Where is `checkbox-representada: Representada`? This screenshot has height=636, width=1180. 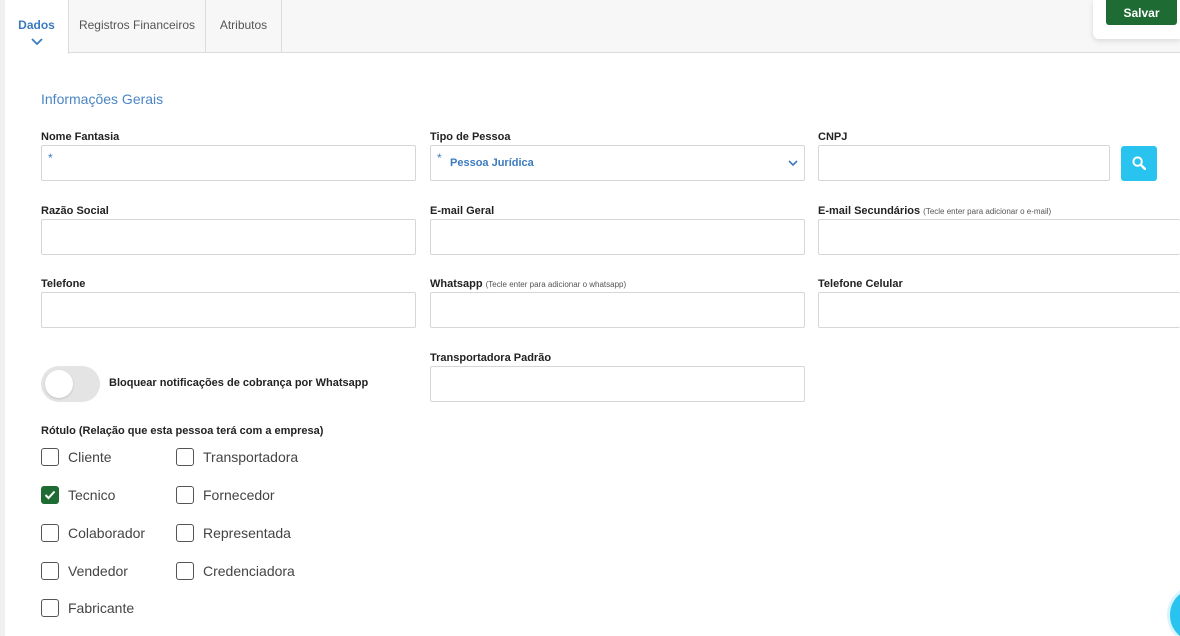 checkbox-representada: Representada is located at coordinates (233, 533).